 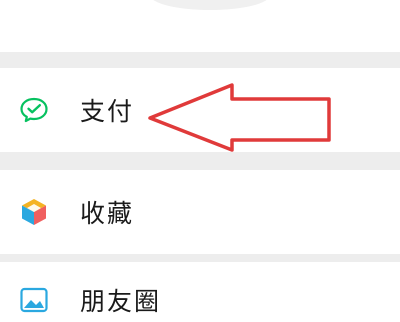 What do you see at coordinates (107, 213) in the screenshot?
I see `menu-item-label: 收藏` at bounding box center [107, 213].